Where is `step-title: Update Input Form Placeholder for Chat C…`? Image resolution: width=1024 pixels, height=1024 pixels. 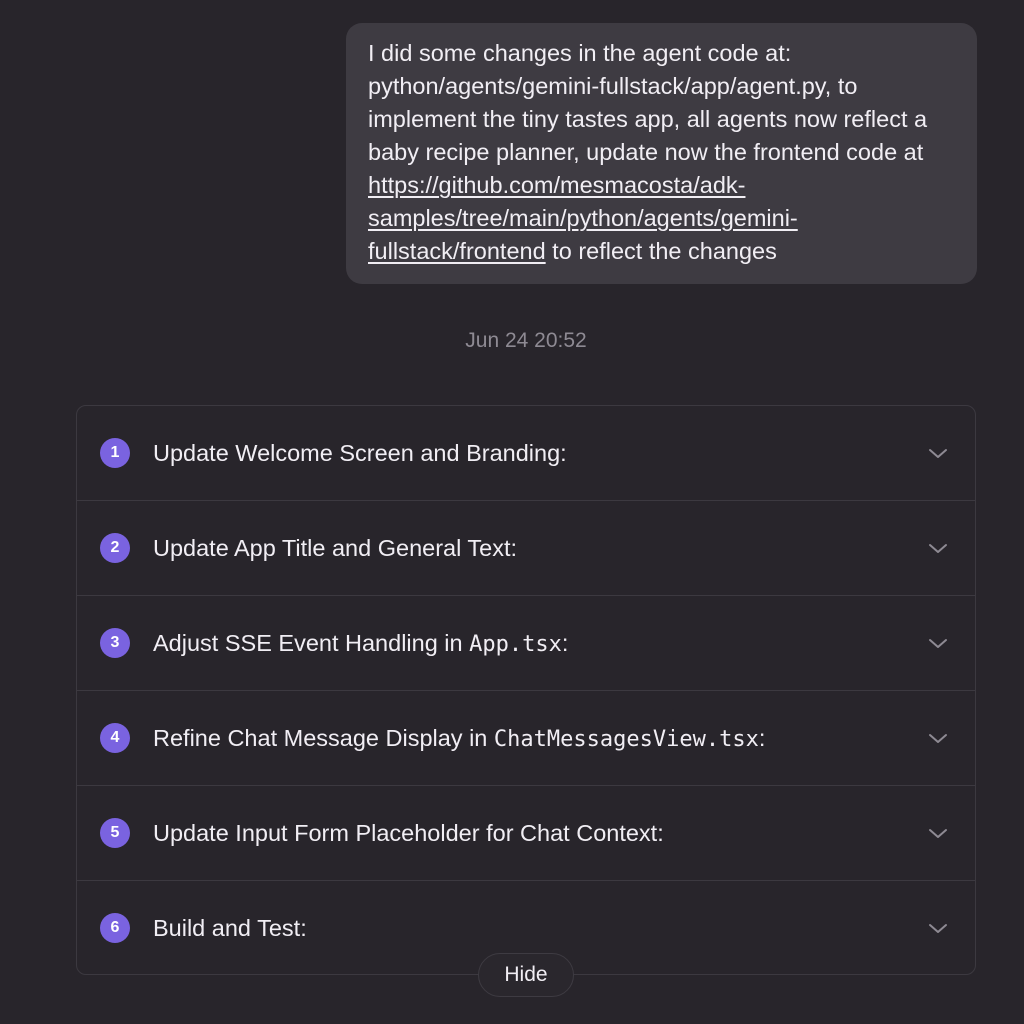
step-title: Update Input Form Placeholder for Chat C… is located at coordinates (408, 833).